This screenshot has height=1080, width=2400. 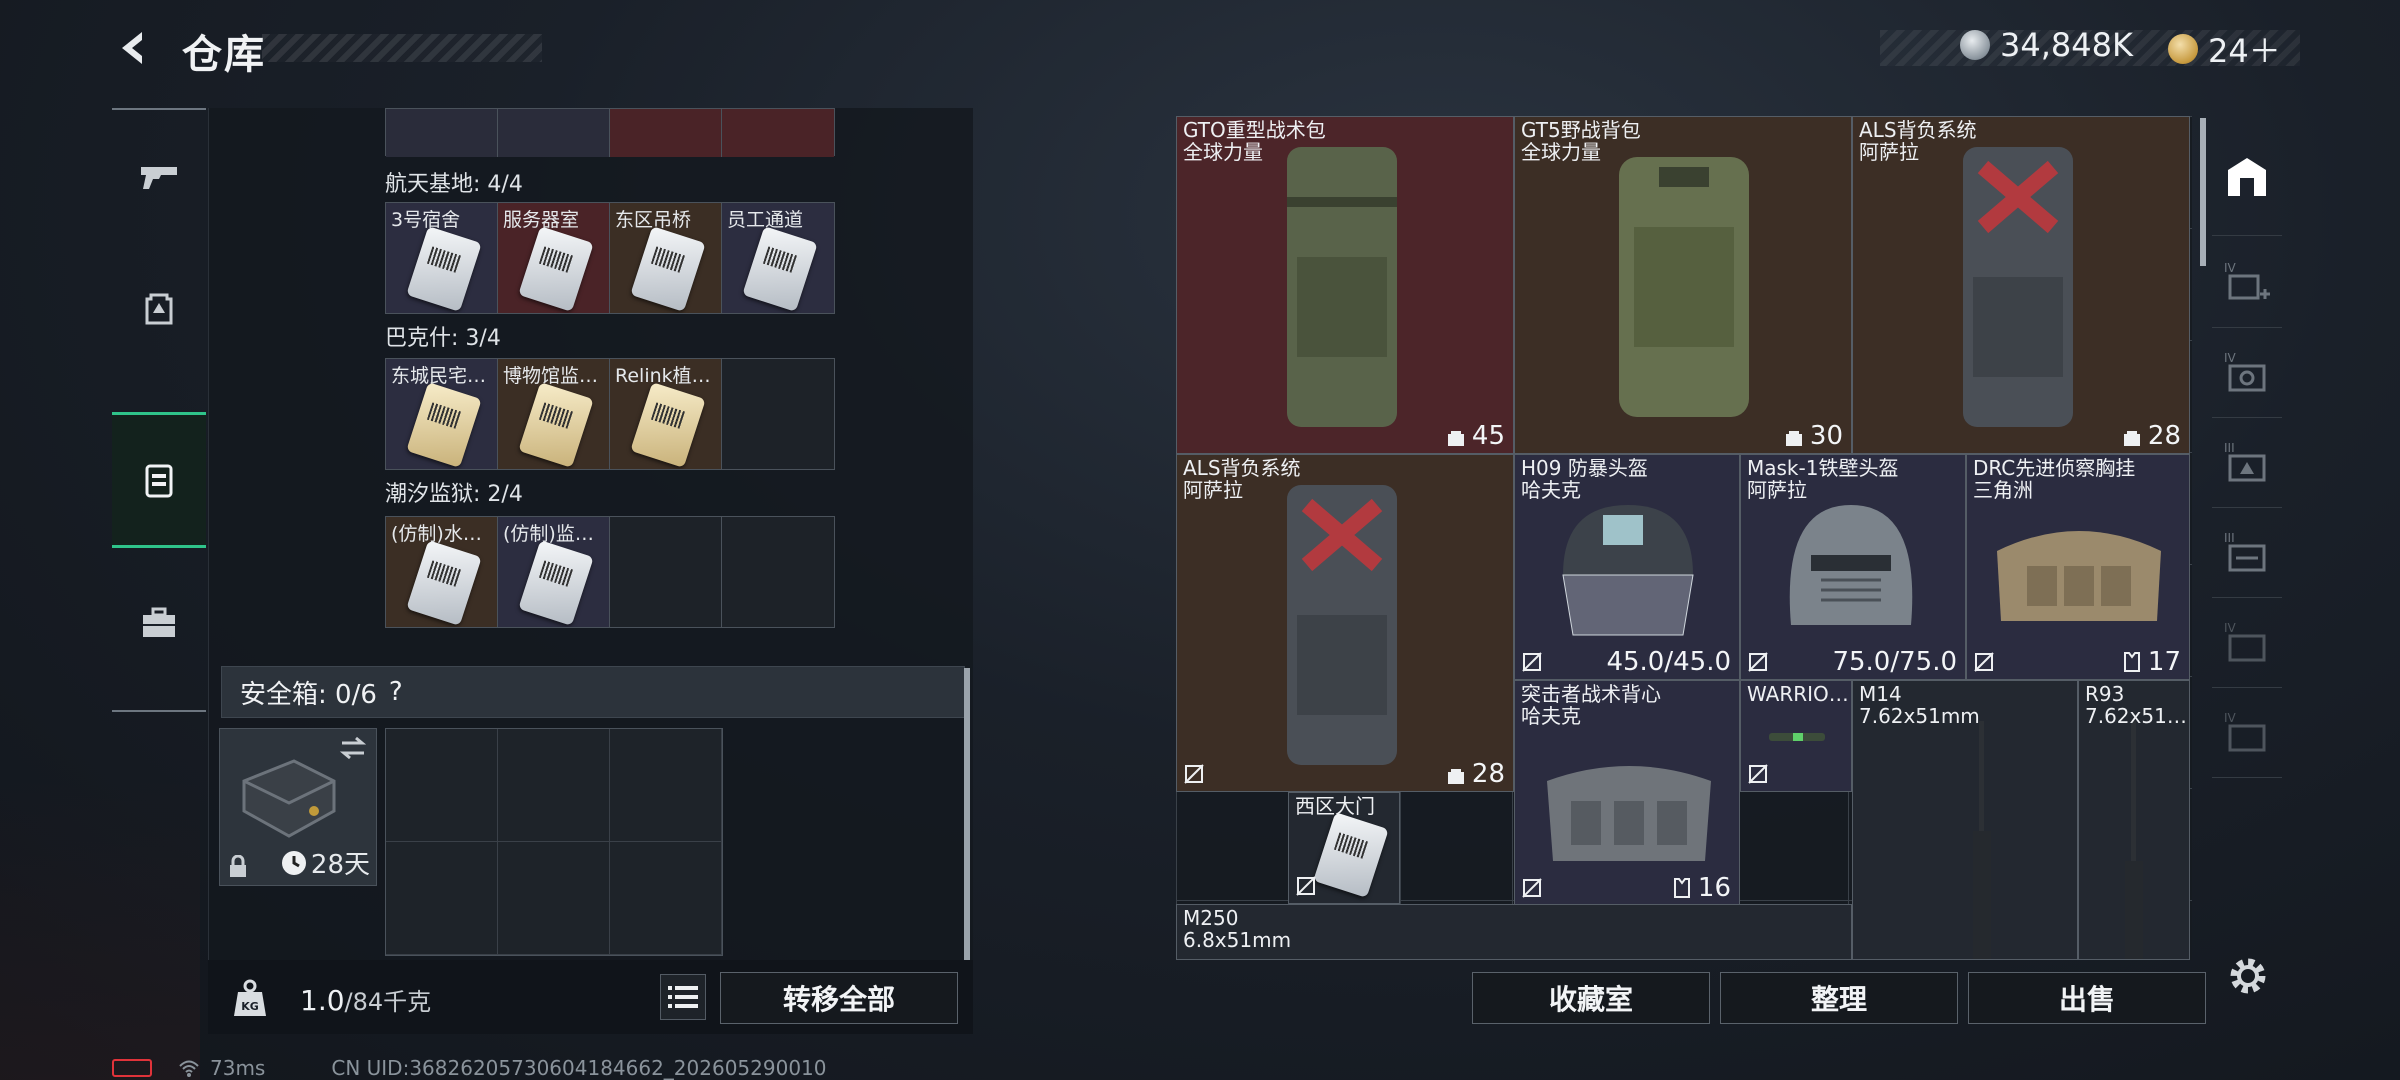 What do you see at coordinates (2134, 840) in the screenshot?
I see `rifle-image` at bounding box center [2134, 840].